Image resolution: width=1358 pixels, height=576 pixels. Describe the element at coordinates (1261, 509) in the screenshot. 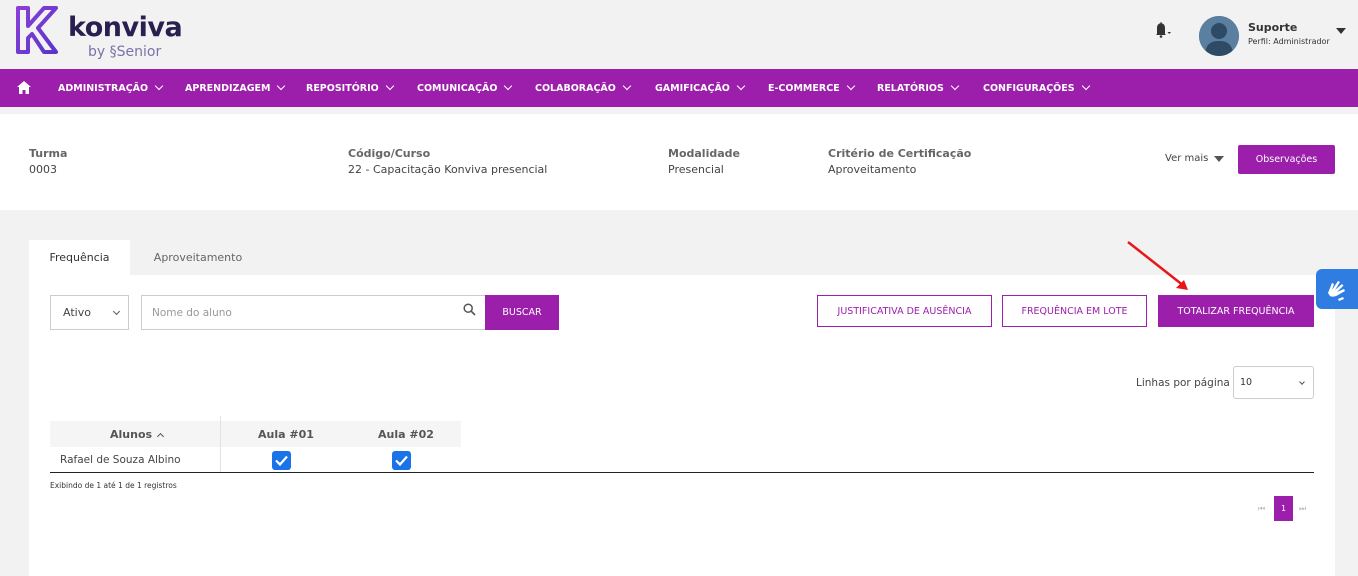

I see `first-page-icon: ⏮` at that location.